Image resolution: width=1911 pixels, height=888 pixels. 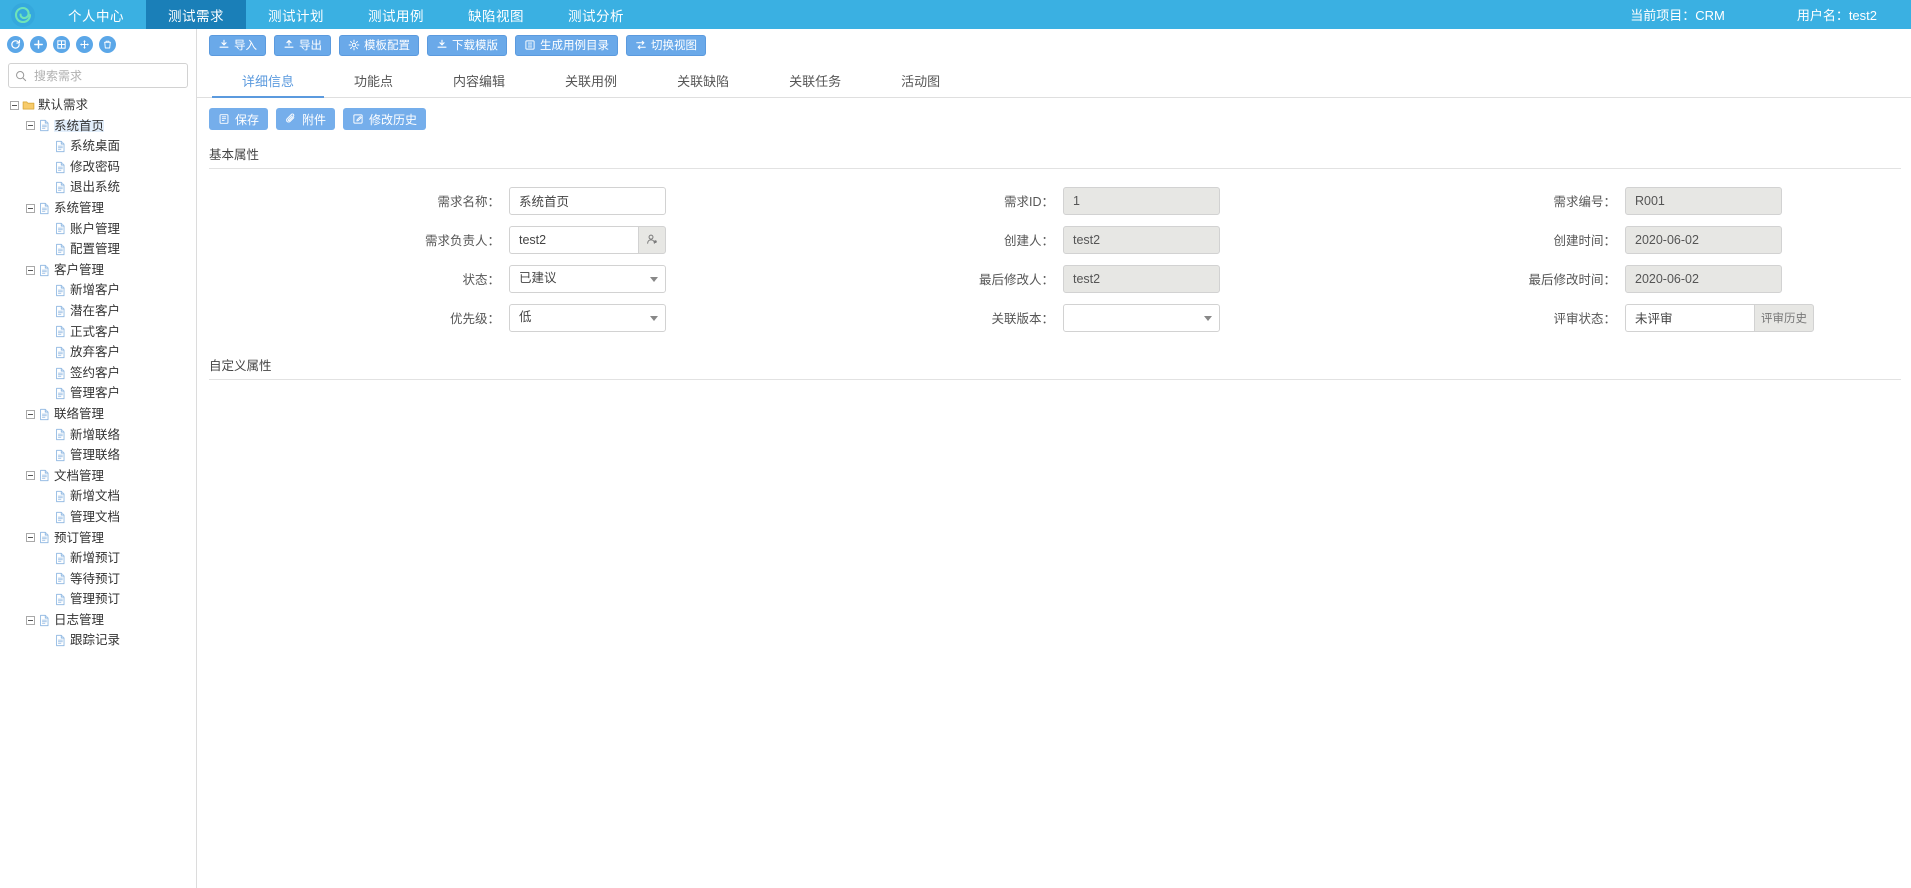 What do you see at coordinates (587, 317) in the screenshot?
I see `form-field-select: 低` at bounding box center [587, 317].